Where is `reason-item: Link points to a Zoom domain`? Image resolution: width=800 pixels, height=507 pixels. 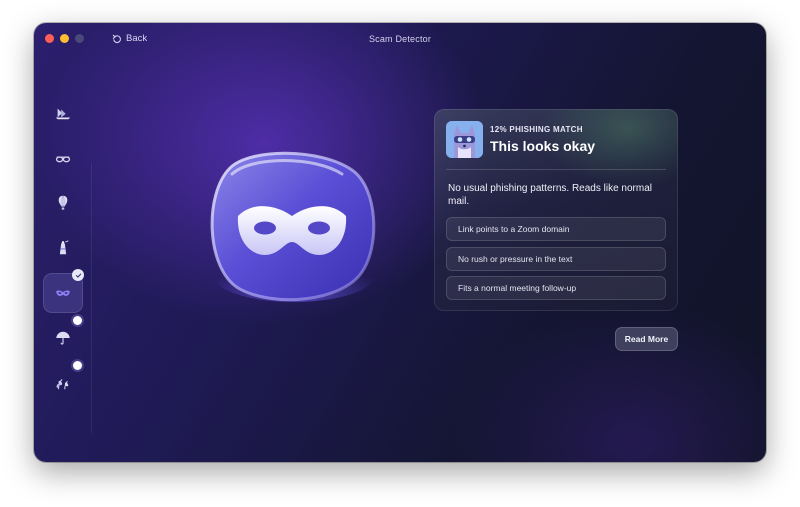 reason-item: Link points to a Zoom domain is located at coordinates (556, 229).